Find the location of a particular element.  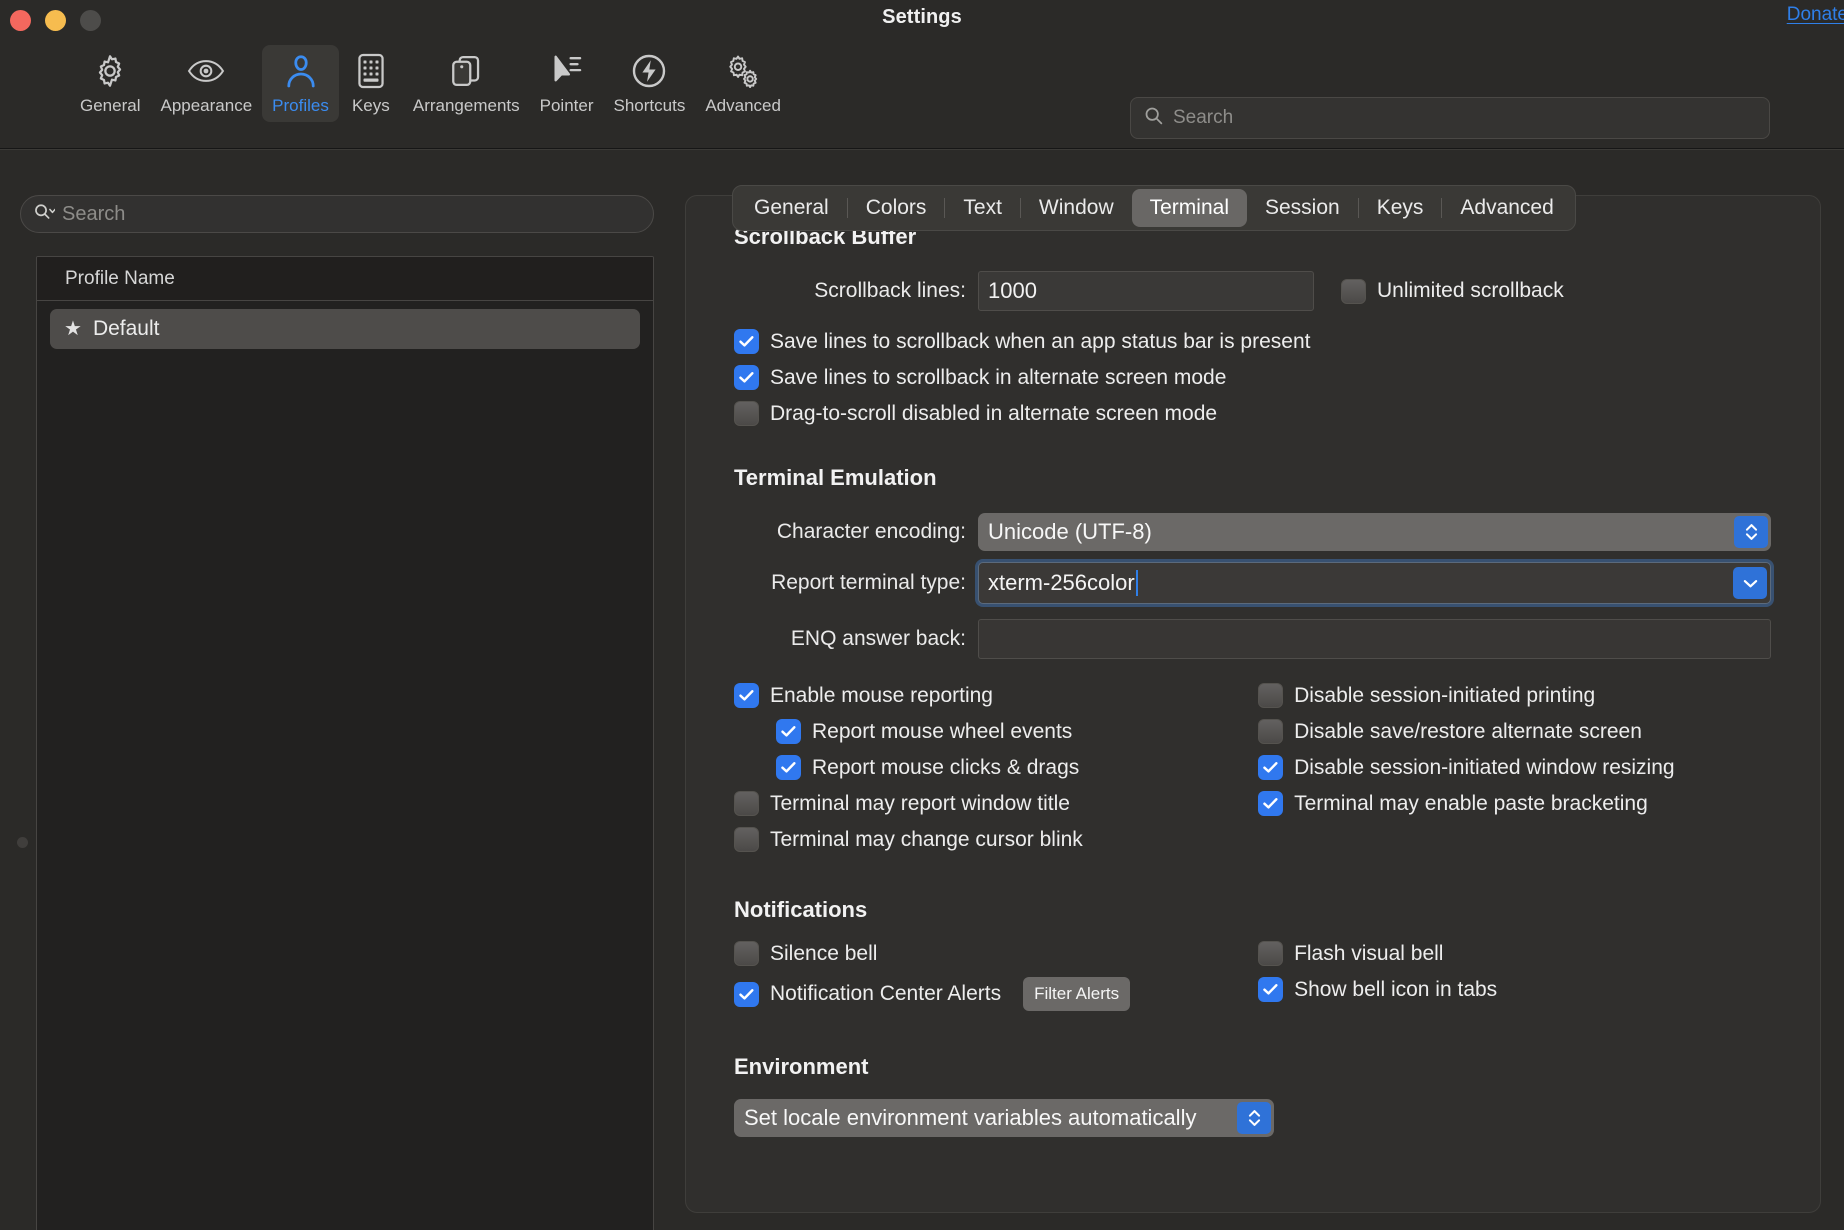

scrollback-lines-input: 1000 is located at coordinates (1146, 291).